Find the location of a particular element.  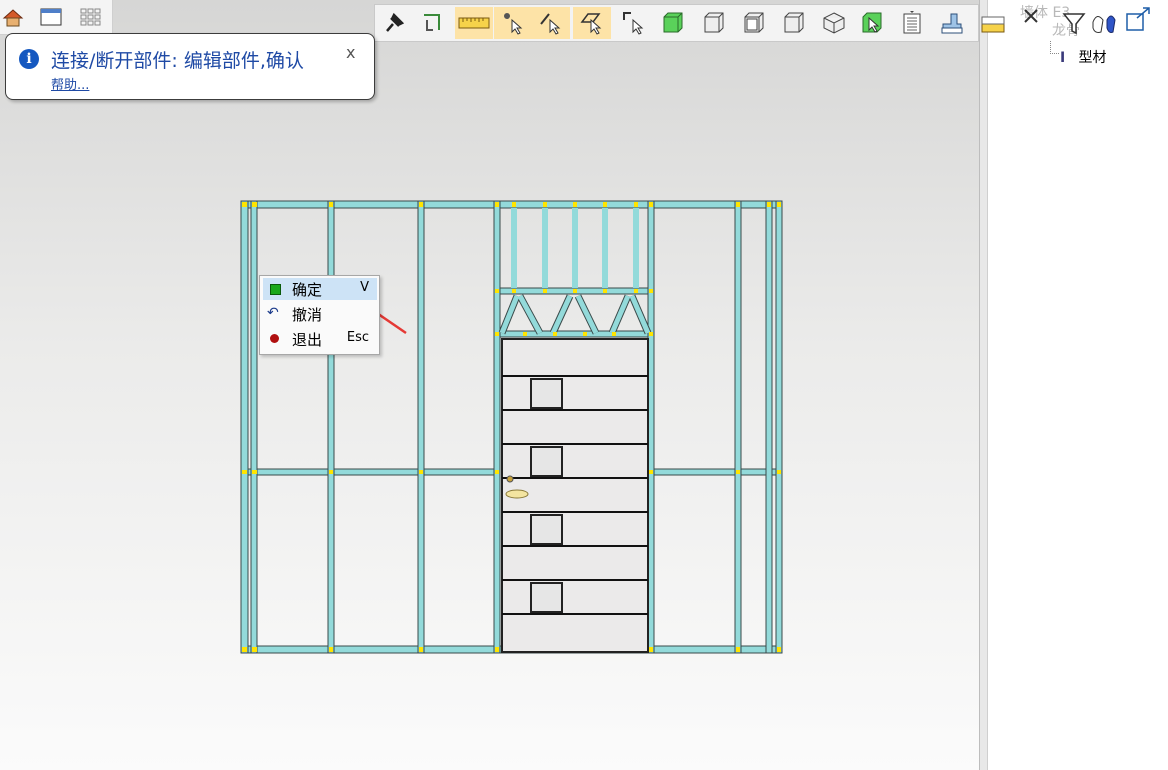

menu-shortcut: V is located at coordinates (364, 287).